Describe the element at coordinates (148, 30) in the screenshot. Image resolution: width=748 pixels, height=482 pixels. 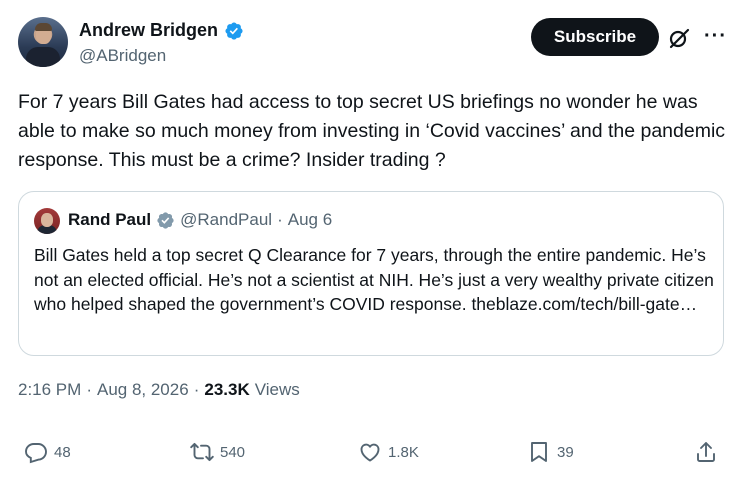
I see `author-display-name: Andrew Bridgen` at that location.